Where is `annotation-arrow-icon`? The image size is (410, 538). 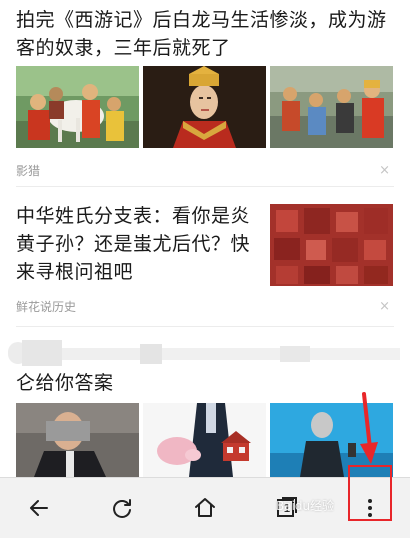 annotation-arrow-icon is located at coordinates (369, 428).